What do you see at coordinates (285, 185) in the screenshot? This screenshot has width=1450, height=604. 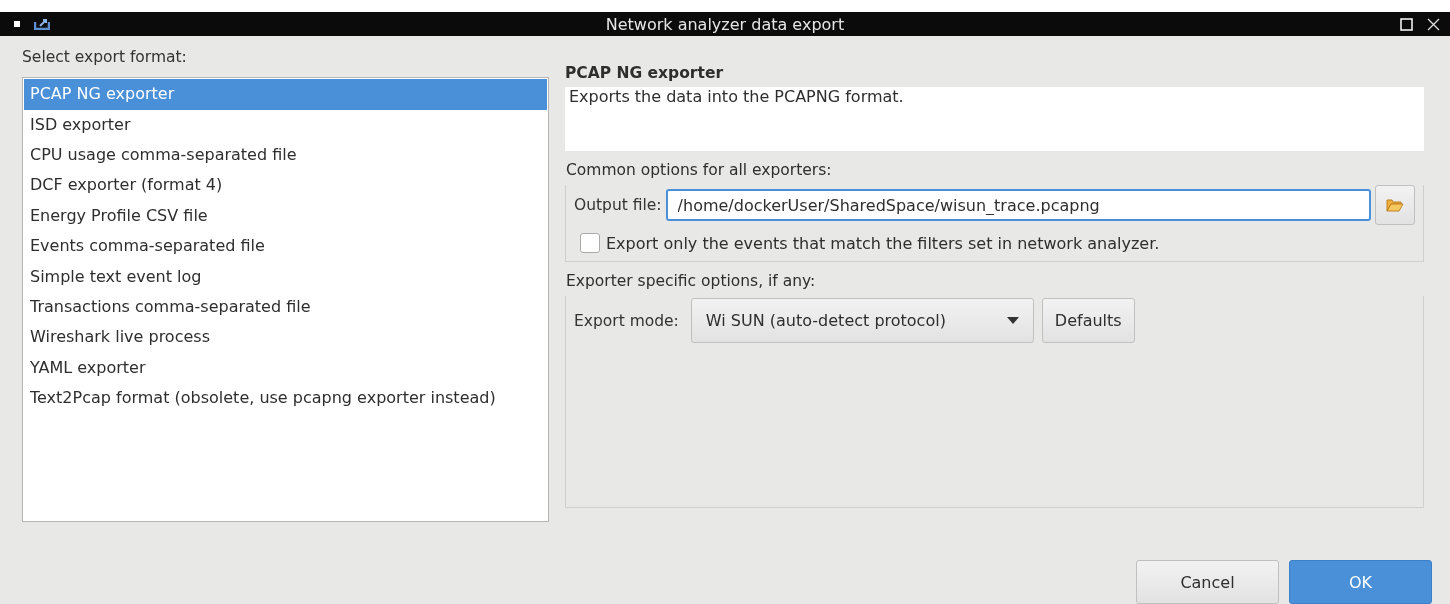 I see `format-item: DCF exporter (format 4)` at bounding box center [285, 185].